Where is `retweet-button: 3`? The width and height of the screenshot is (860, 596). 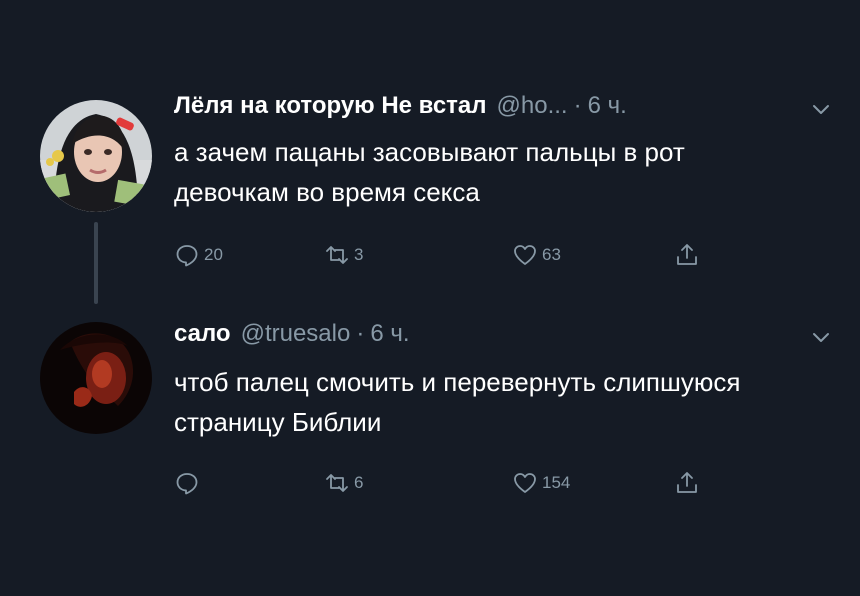
retweet-button: 3 is located at coordinates (343, 255).